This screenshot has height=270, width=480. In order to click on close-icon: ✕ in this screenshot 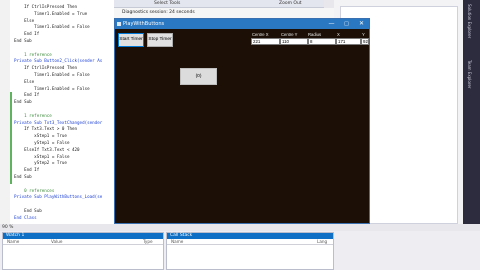, I will do `click(361, 24)`.